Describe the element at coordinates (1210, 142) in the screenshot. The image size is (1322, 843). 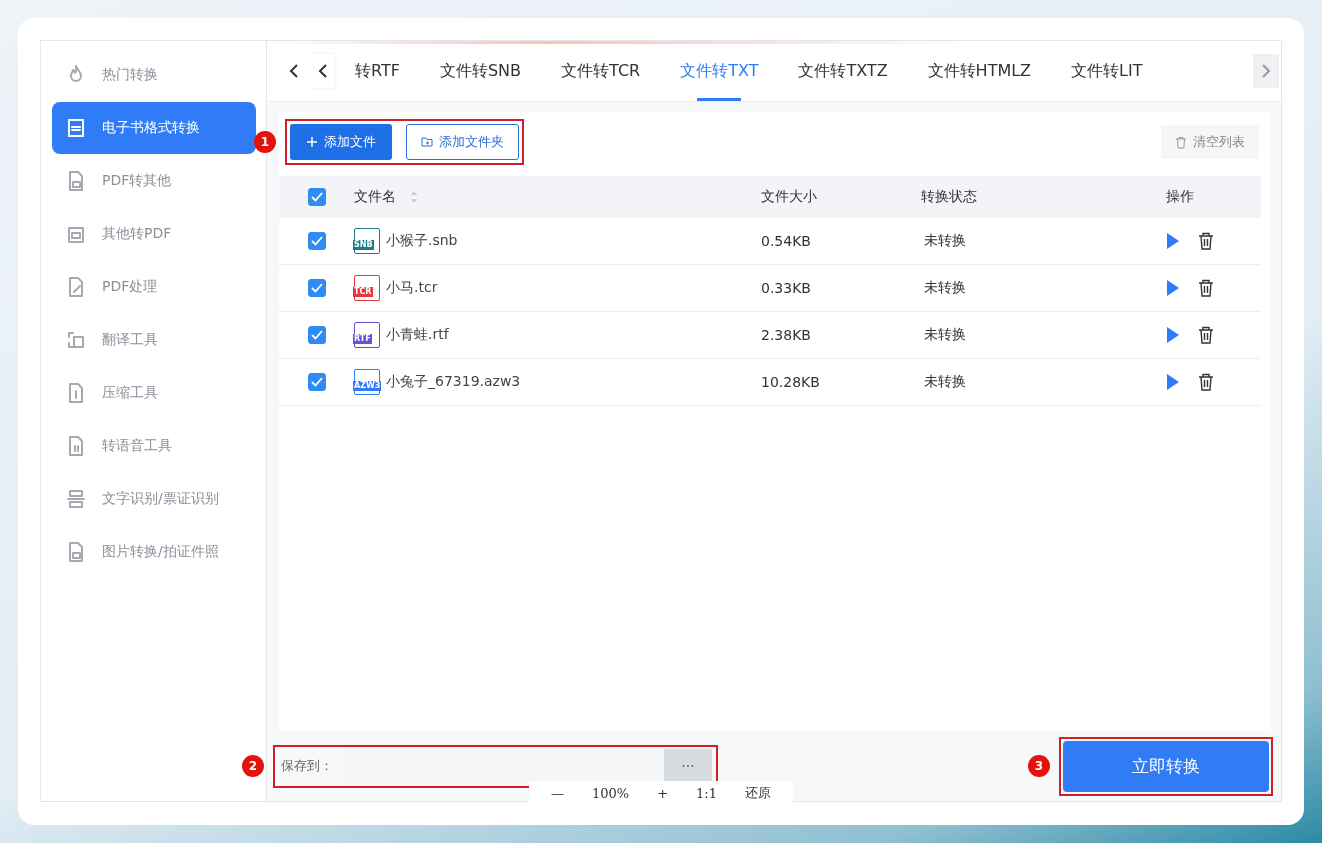
I see `clear-list-button: 清空列表` at that location.